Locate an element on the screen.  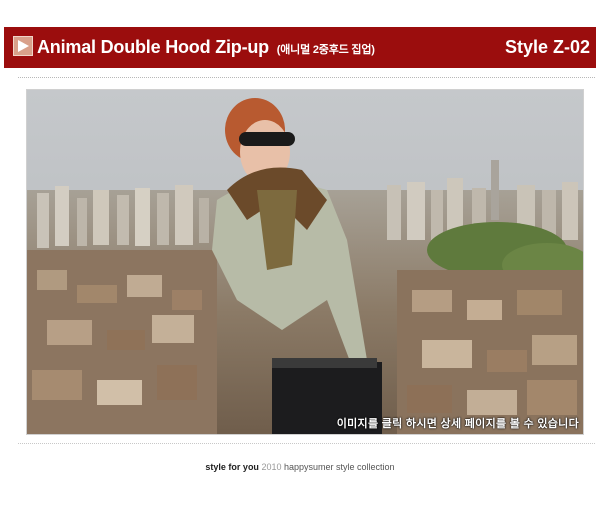
style-code: Style Z-02 is located at coordinates (547, 47).